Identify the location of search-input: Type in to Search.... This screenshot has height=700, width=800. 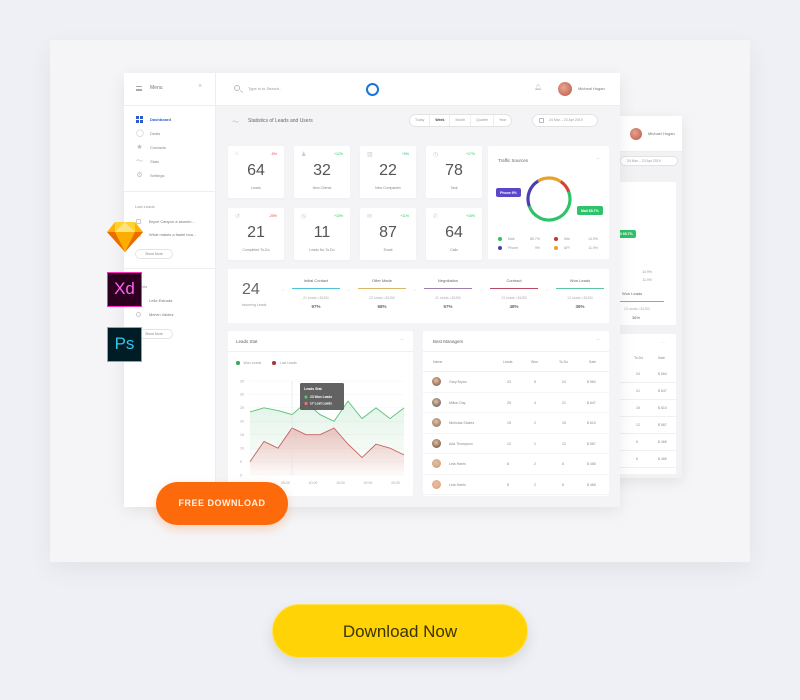
(265, 88).